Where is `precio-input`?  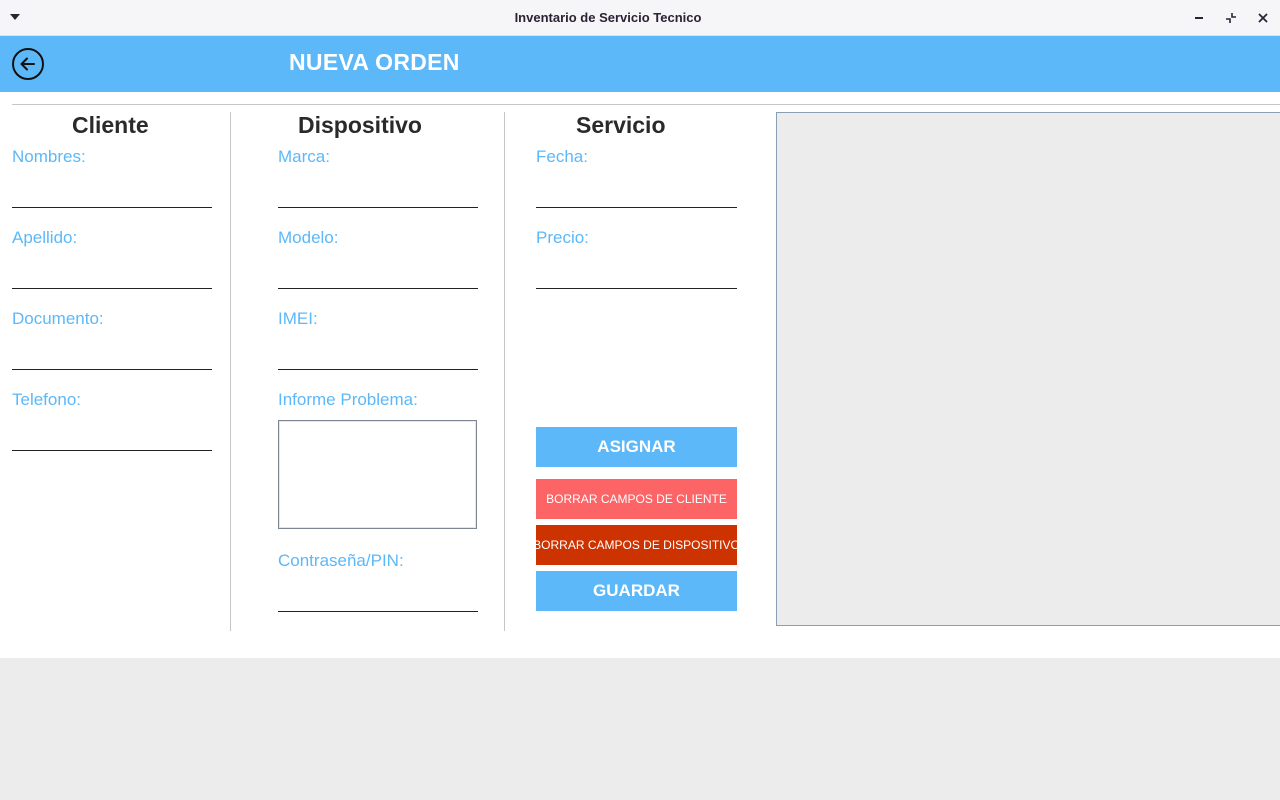 precio-input is located at coordinates (636, 275).